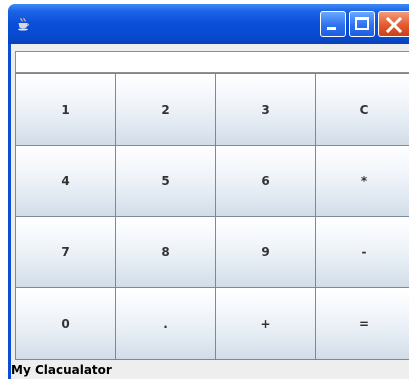 This screenshot has width=409, height=379. I want to click on title-bar, so click(208, 24).